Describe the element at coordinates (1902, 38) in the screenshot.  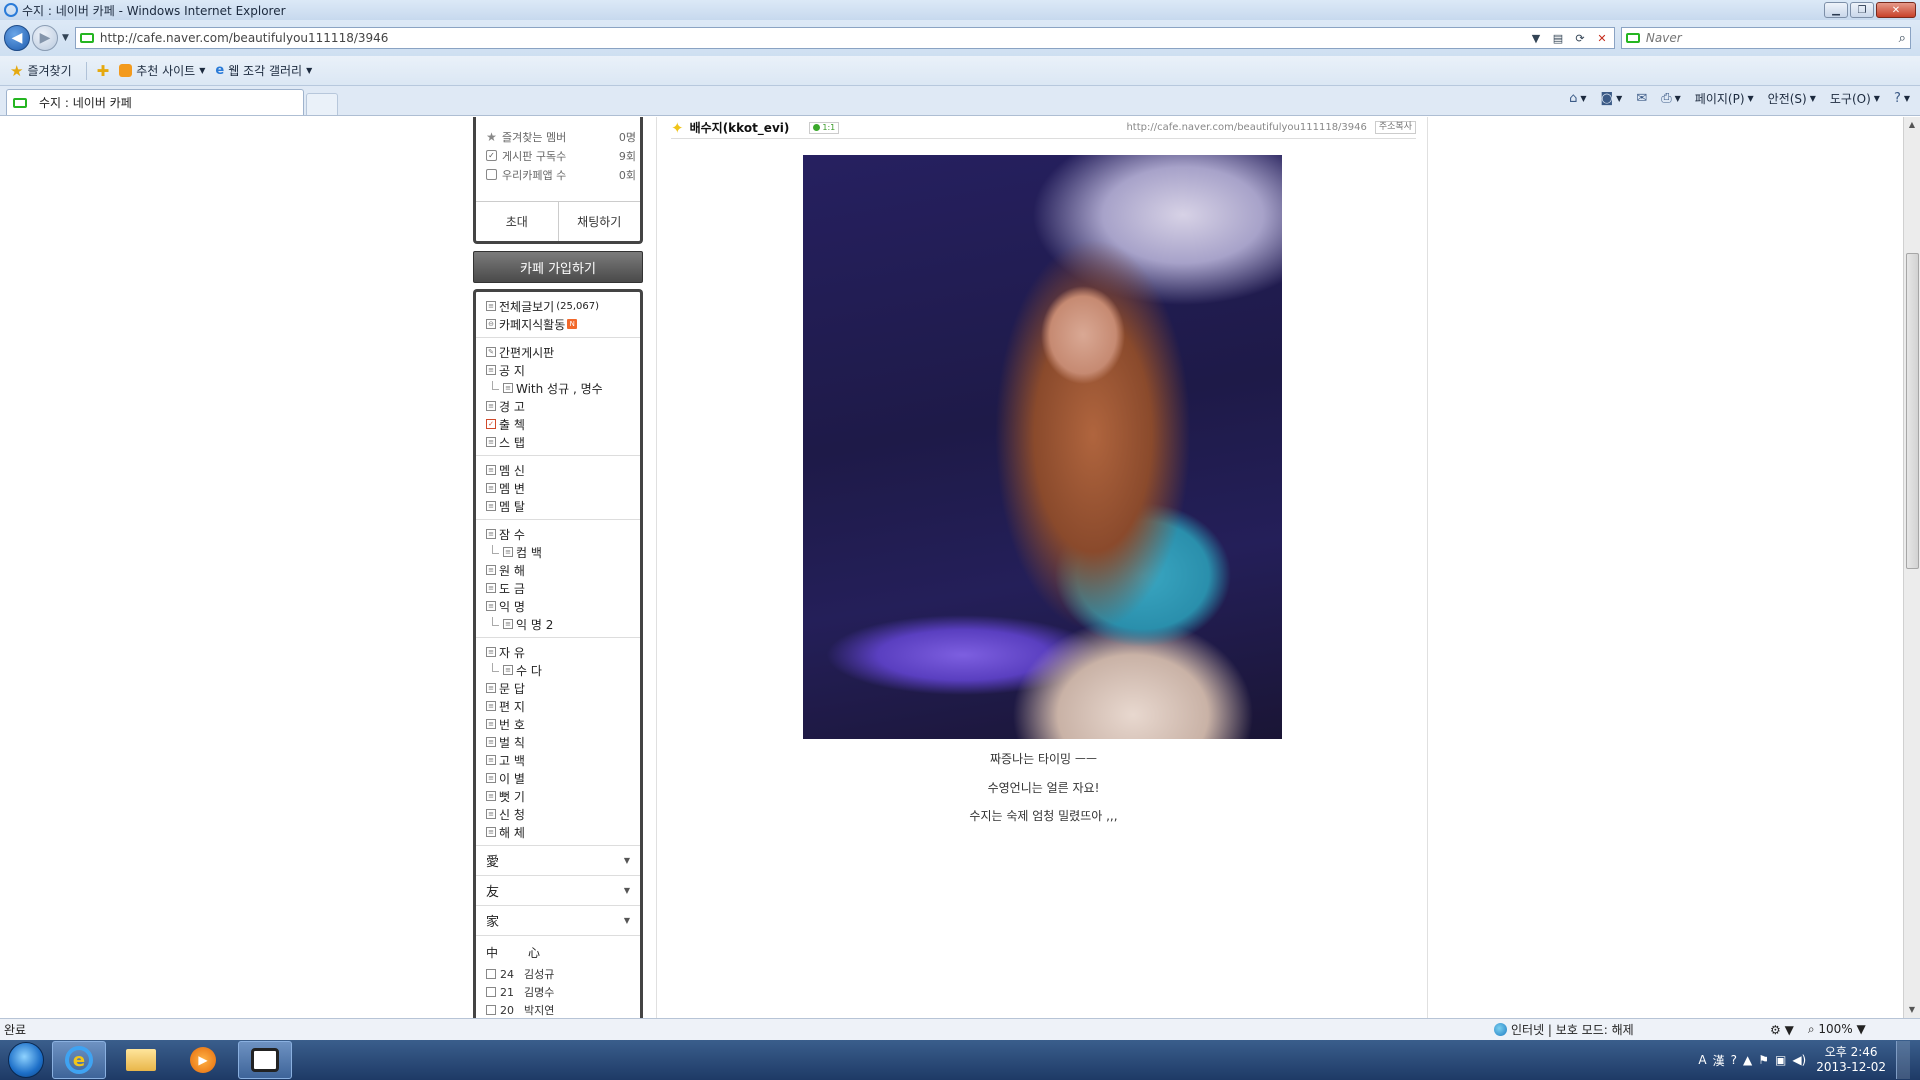
I see `search-icon: ⌕` at that location.